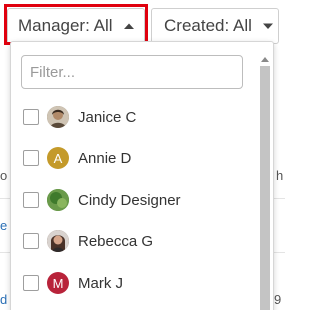  I want to click on background-link-fragment: e, so click(4, 225).